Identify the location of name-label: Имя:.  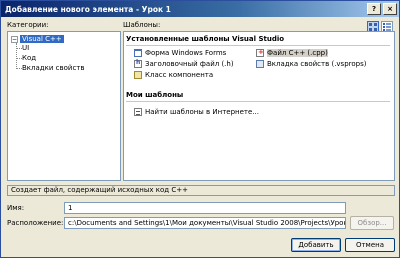
(16, 208).